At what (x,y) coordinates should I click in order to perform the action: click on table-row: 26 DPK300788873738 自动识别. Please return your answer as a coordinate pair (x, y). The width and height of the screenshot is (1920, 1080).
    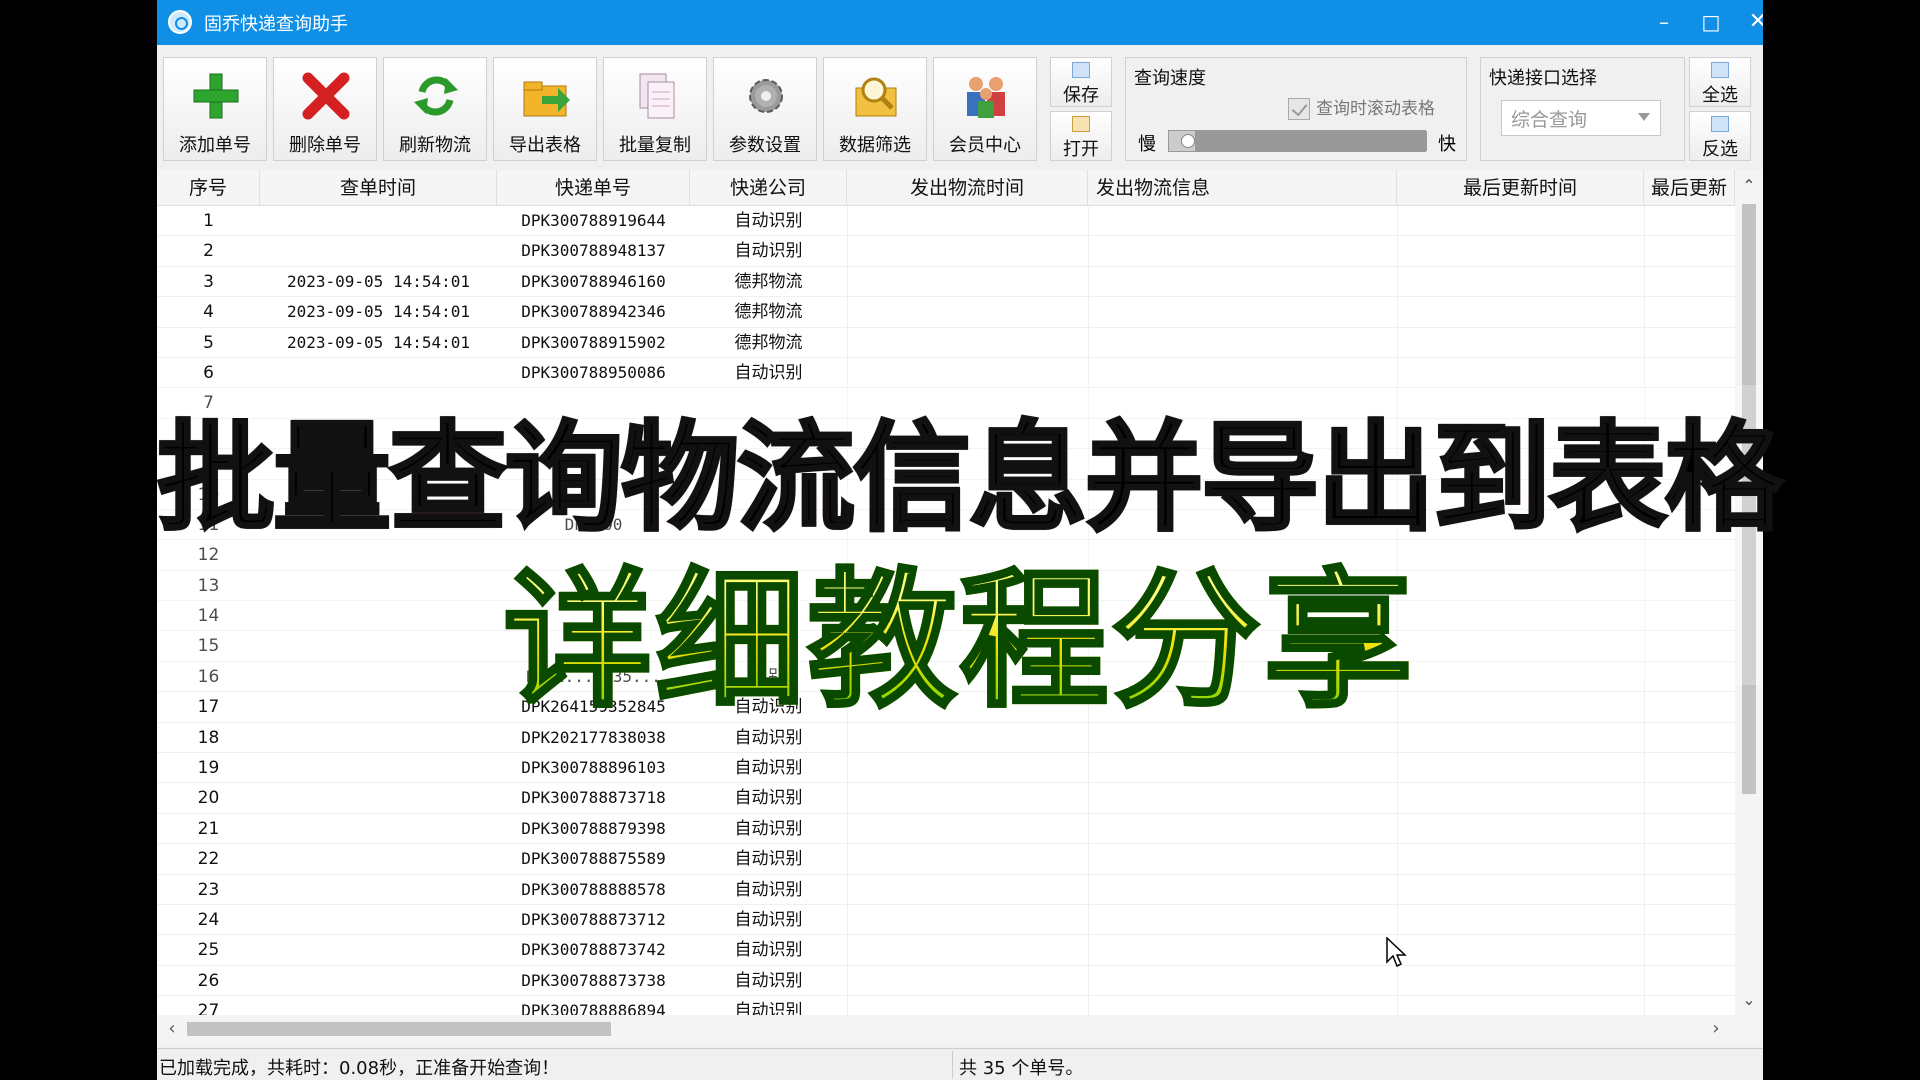
    Looking at the image, I should click on (946, 981).